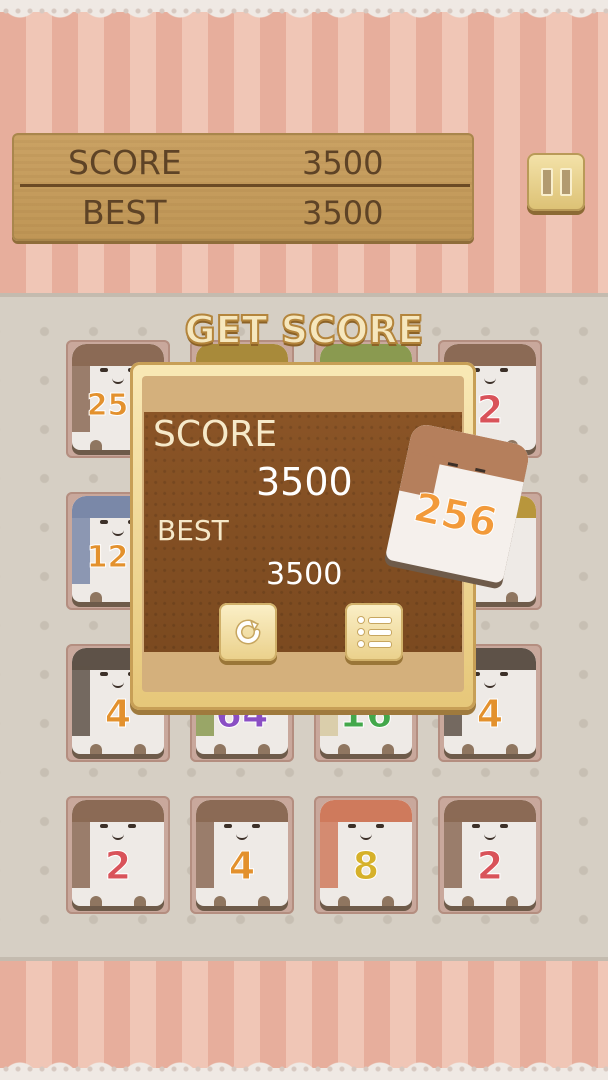 Image resolution: width=608 pixels, height=1080 pixels. Describe the element at coordinates (193, 530) in the screenshot. I see `dialog-best-label: BEST` at that location.